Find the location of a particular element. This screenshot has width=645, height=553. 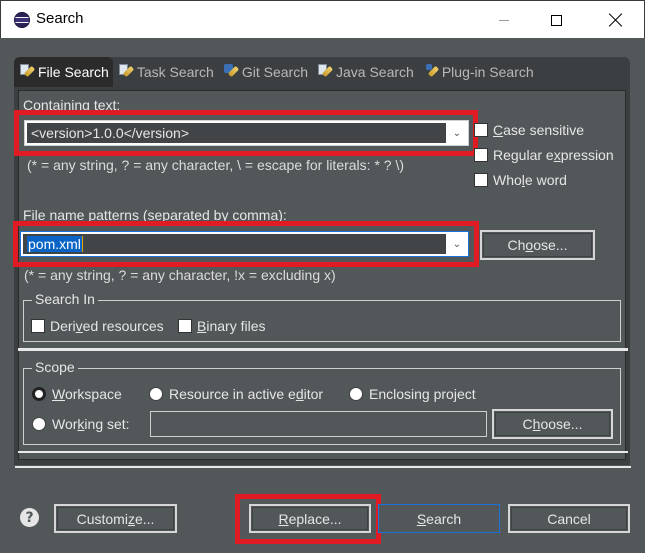

button-label: Search is located at coordinates (439, 518).